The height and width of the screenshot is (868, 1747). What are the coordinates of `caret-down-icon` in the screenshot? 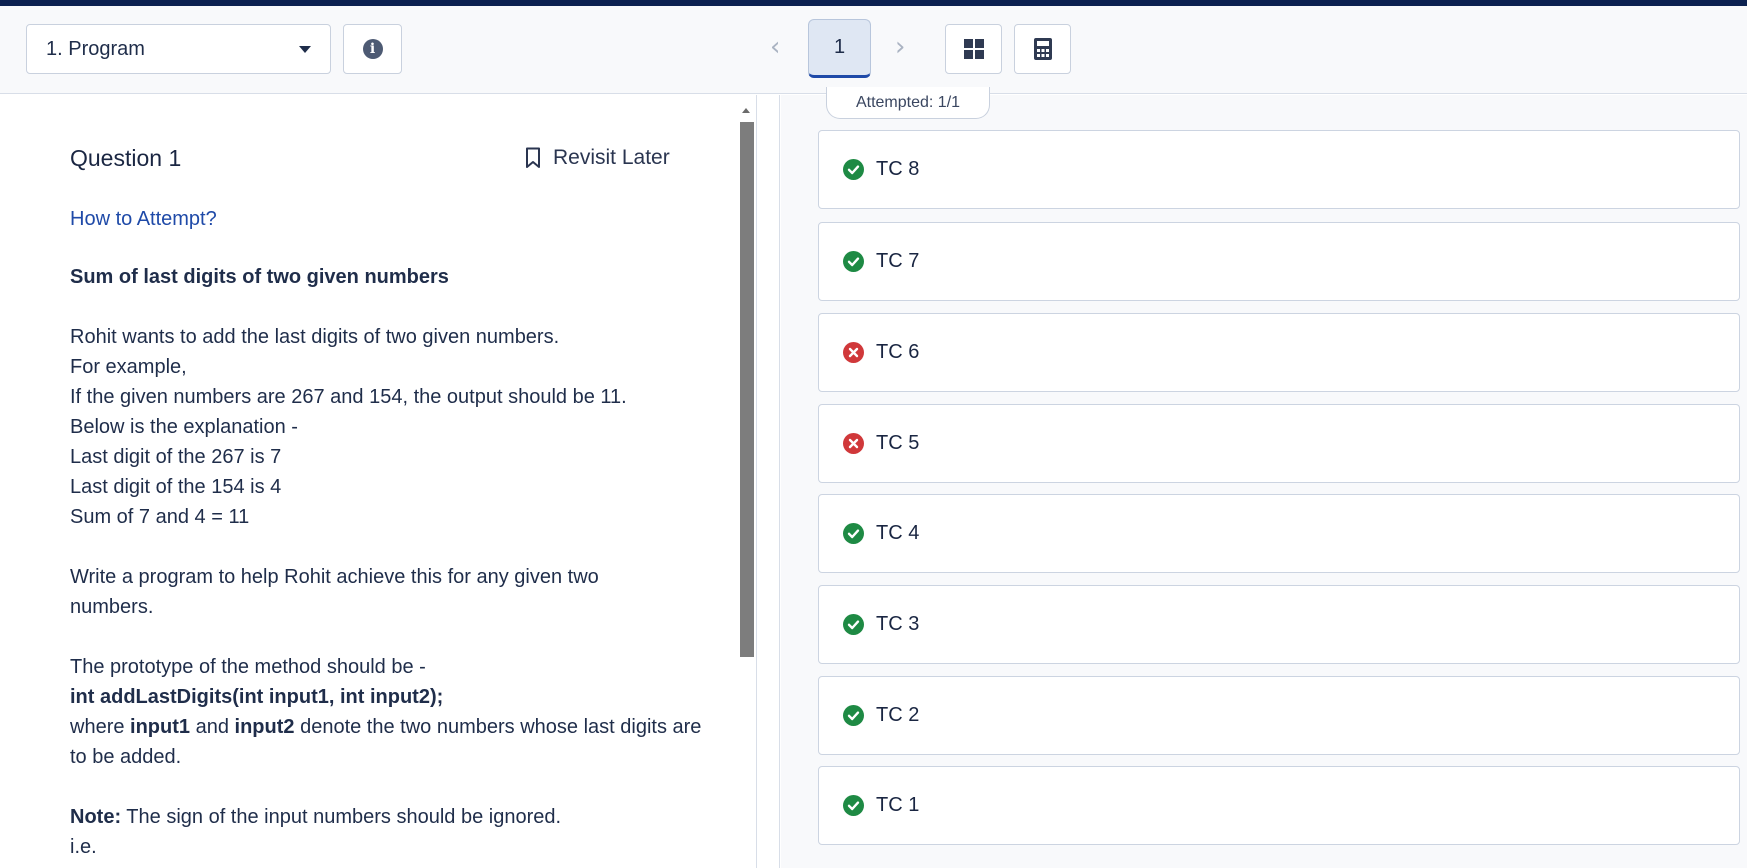 It's located at (305, 49).